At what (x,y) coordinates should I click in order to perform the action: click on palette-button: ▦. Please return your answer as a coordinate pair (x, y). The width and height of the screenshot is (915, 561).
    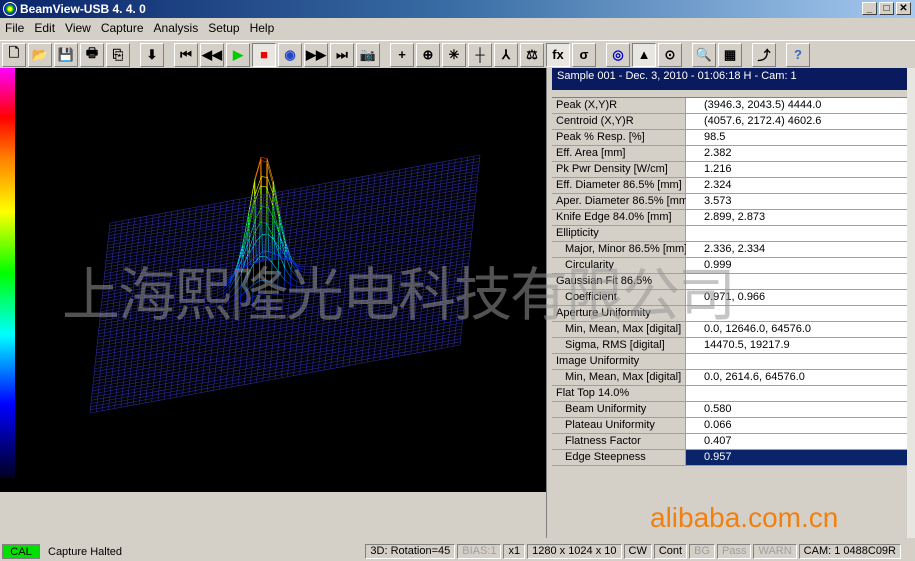
    Looking at the image, I should click on (730, 54).